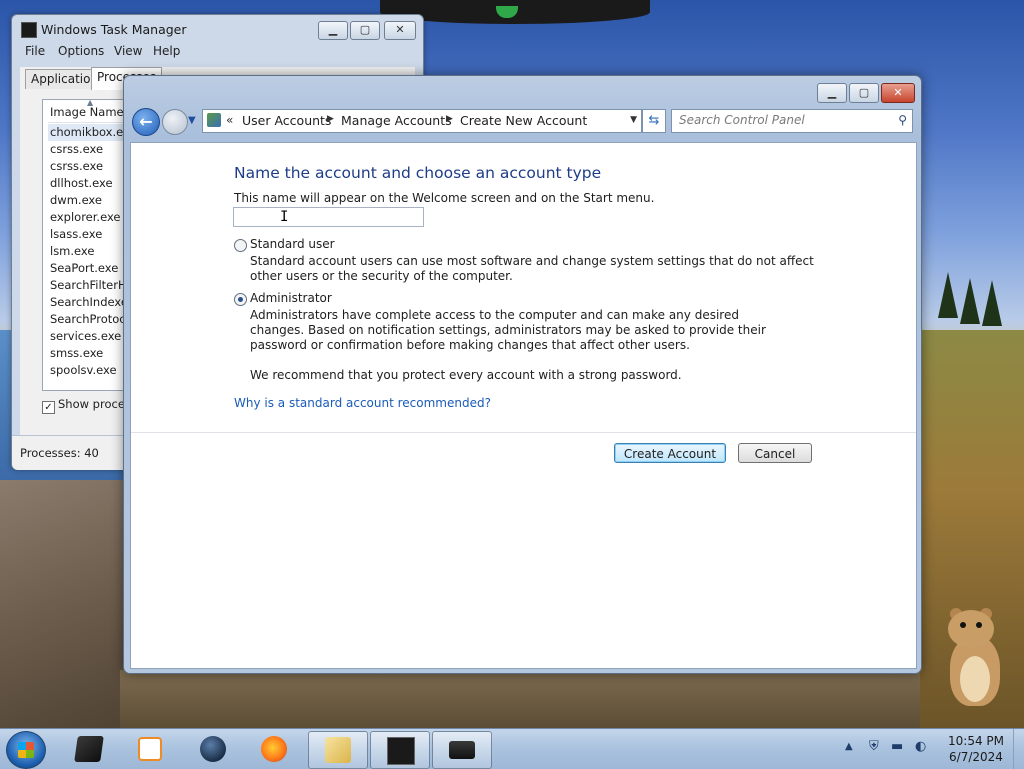 This screenshot has height=769, width=1024. What do you see at coordinates (65, 604) in the screenshot?
I see `wallpaper-rocks` at bounding box center [65, 604].